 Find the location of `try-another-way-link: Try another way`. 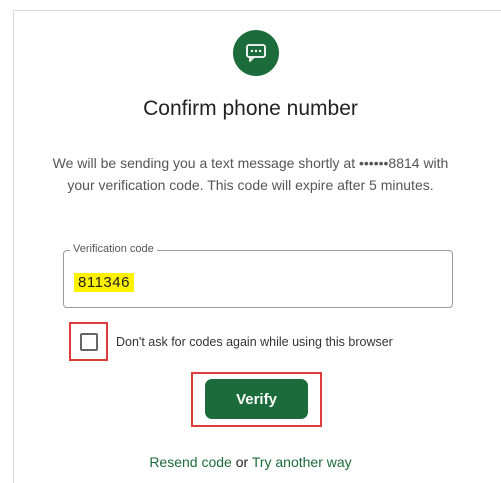

try-another-way-link: Try another way is located at coordinates (302, 462).